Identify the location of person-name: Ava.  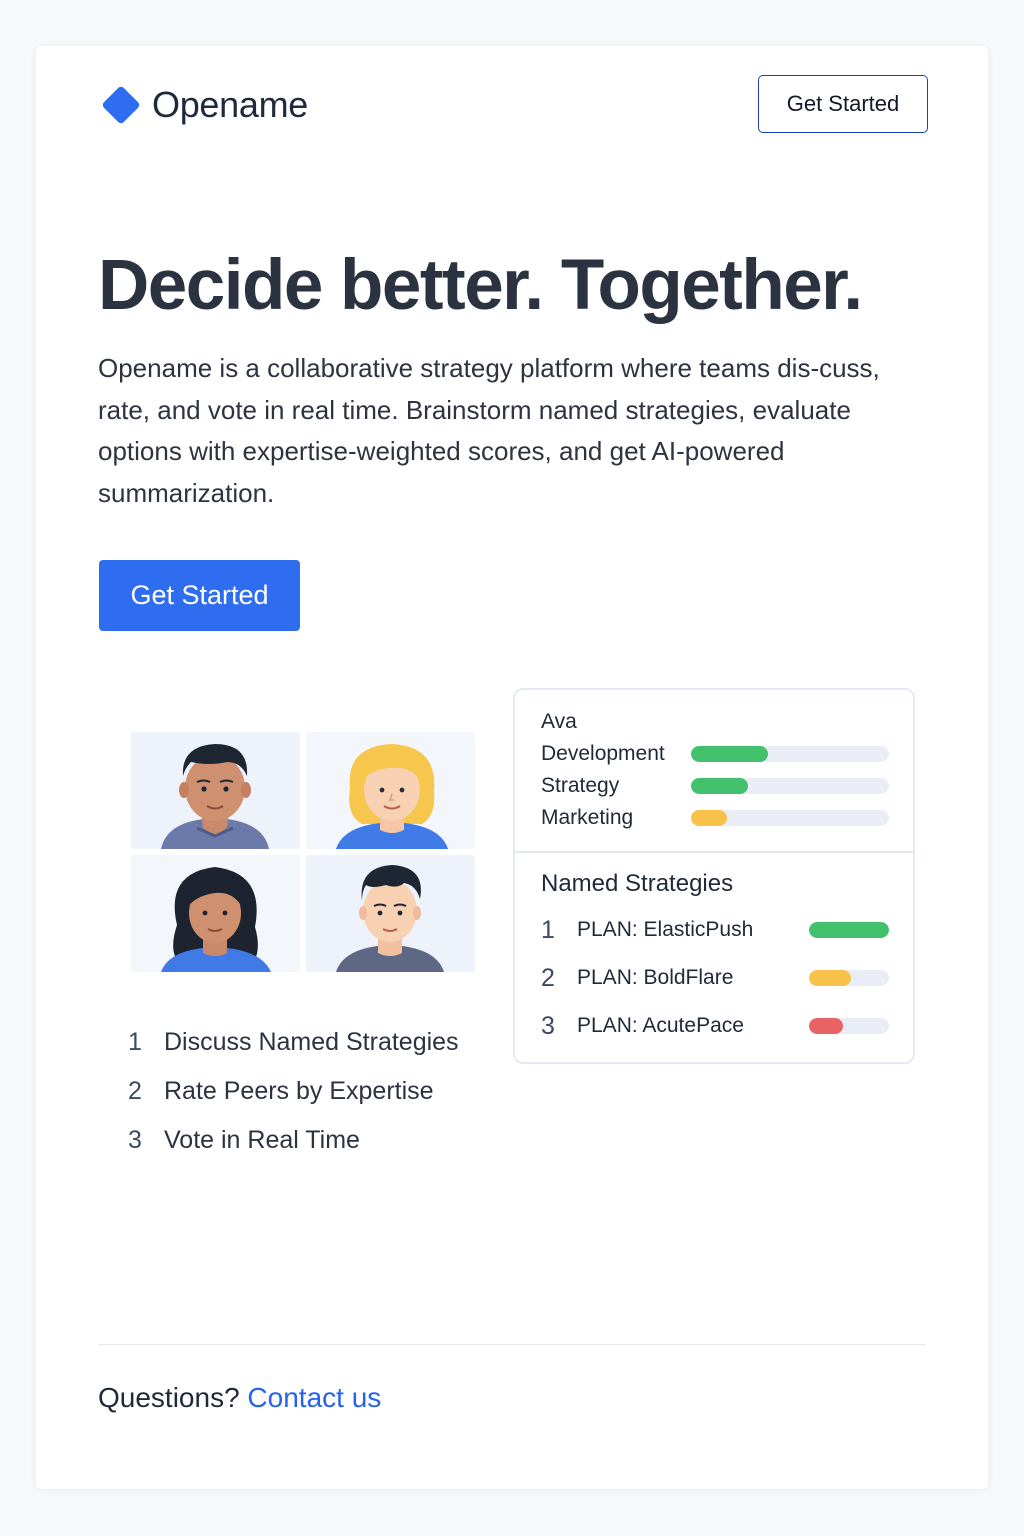
(559, 721).